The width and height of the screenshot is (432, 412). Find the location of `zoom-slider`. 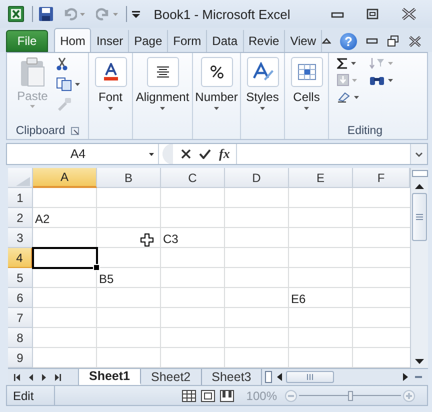

zoom-slider is located at coordinates (350, 395).